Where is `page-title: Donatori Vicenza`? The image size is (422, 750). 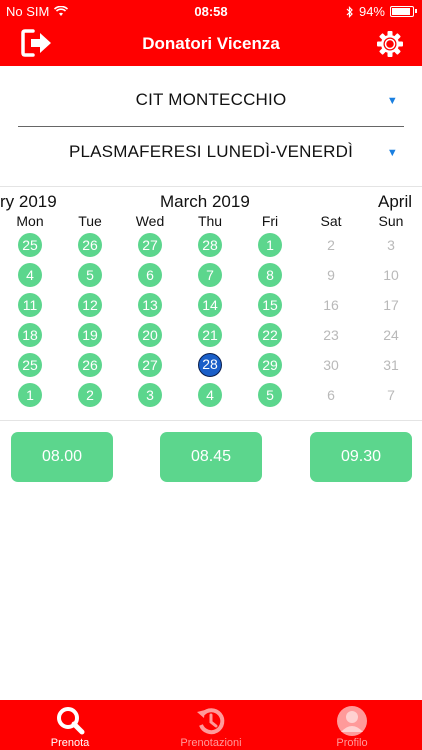 page-title: Donatori Vicenza is located at coordinates (211, 43).